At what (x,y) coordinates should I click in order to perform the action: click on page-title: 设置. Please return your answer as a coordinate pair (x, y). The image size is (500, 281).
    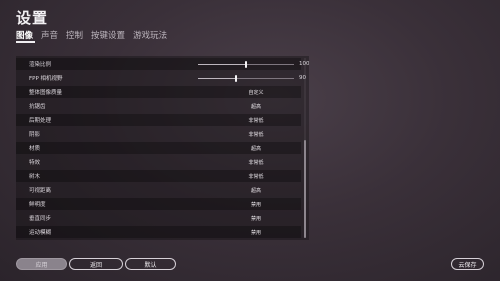
    Looking at the image, I should click on (32, 18).